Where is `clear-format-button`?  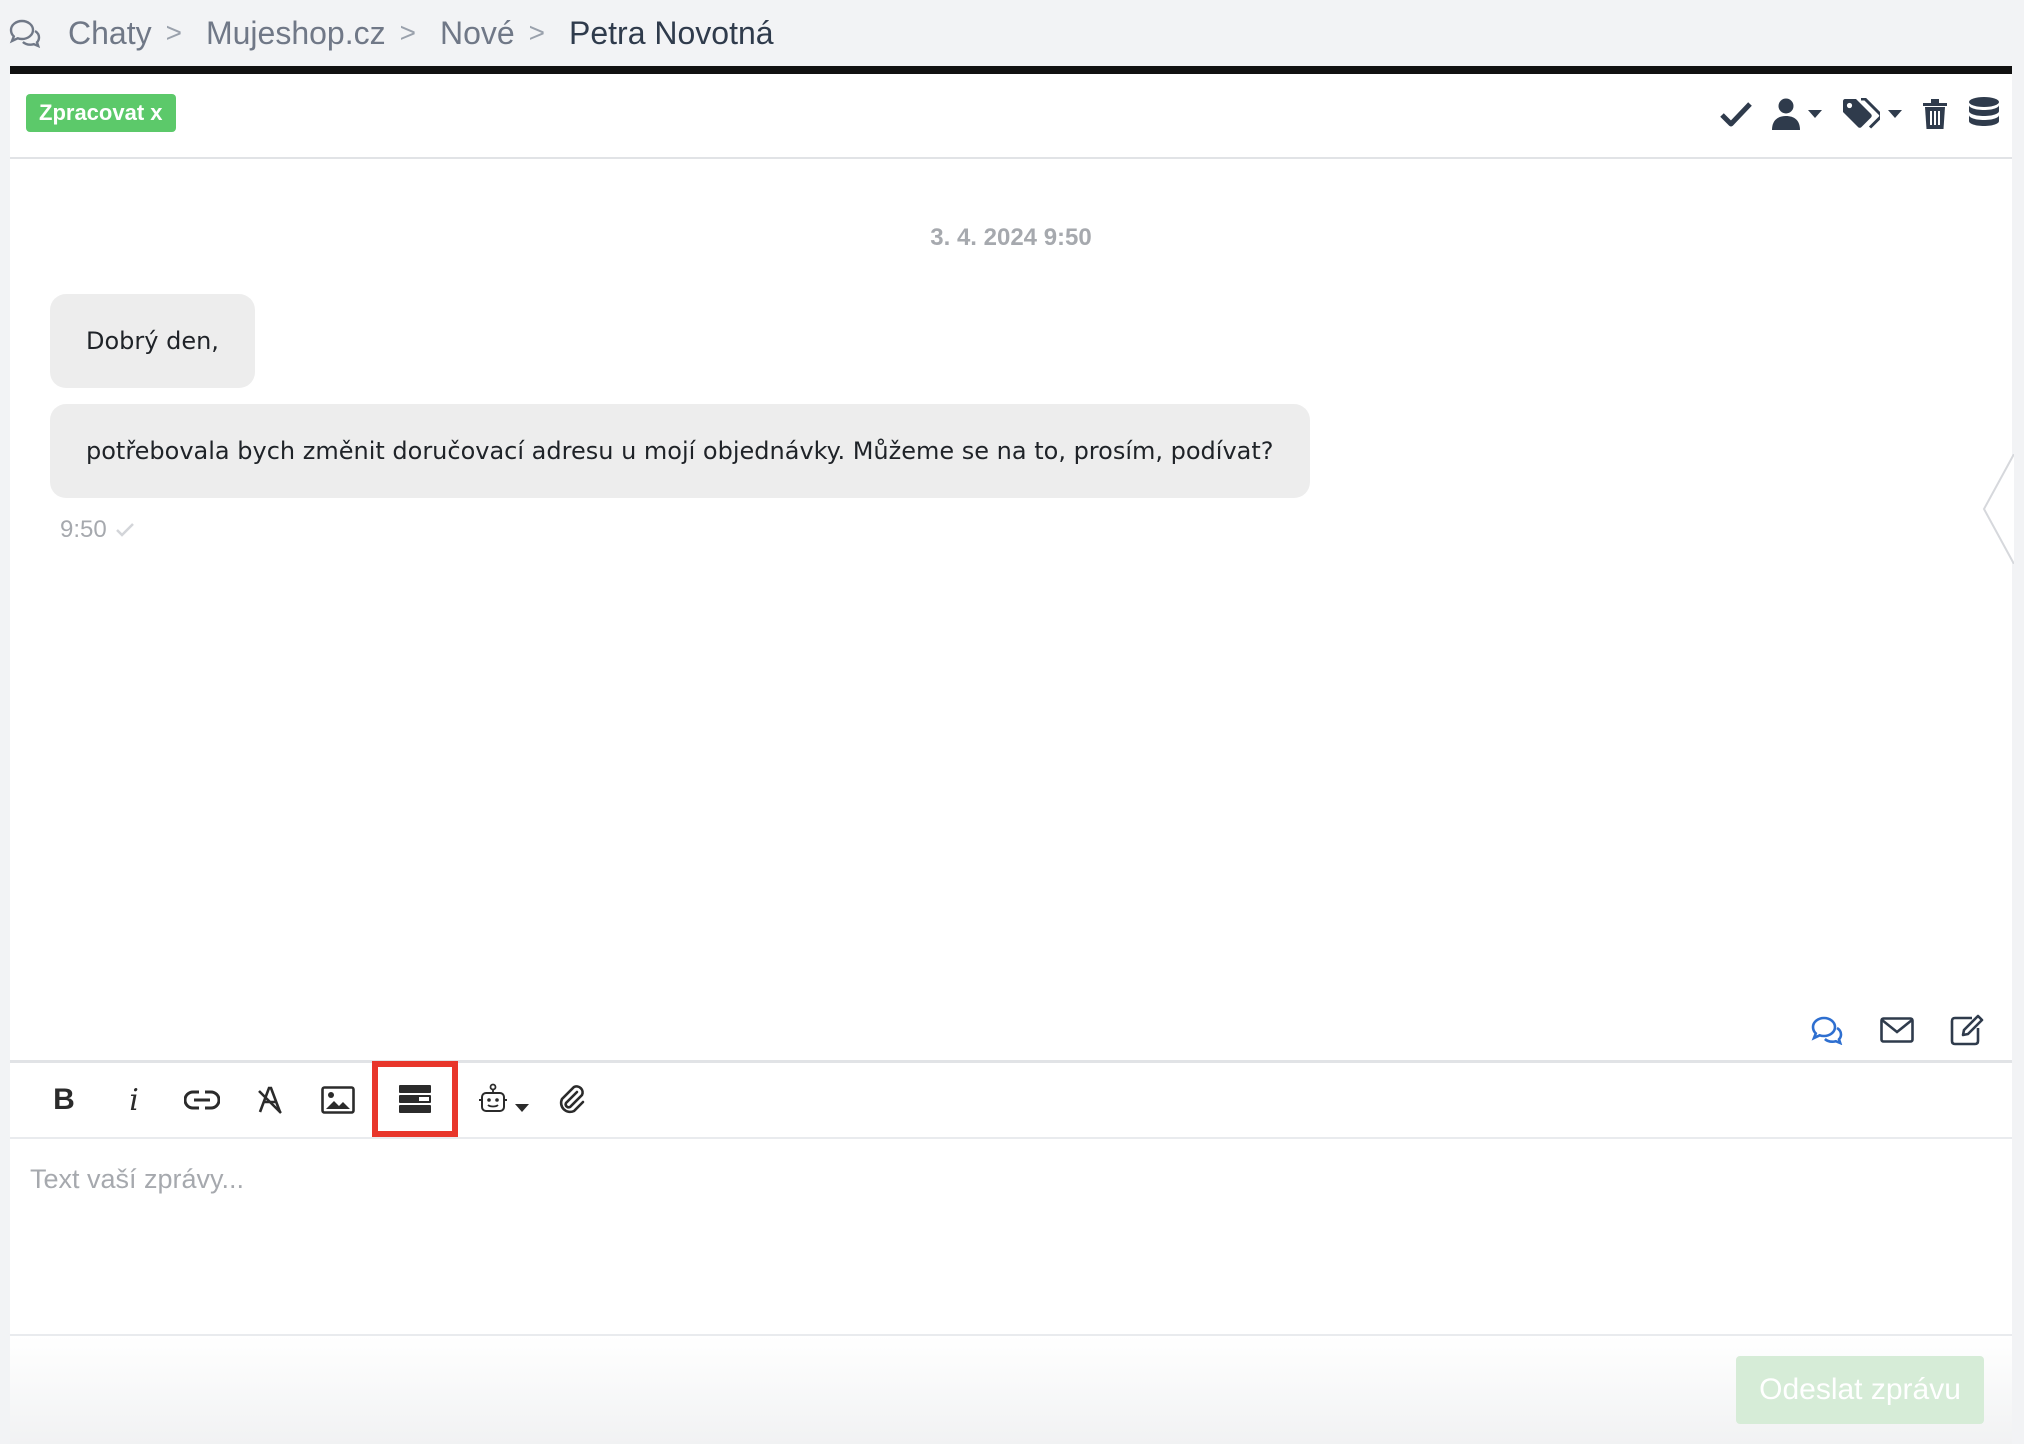 clear-format-button is located at coordinates (270, 1100).